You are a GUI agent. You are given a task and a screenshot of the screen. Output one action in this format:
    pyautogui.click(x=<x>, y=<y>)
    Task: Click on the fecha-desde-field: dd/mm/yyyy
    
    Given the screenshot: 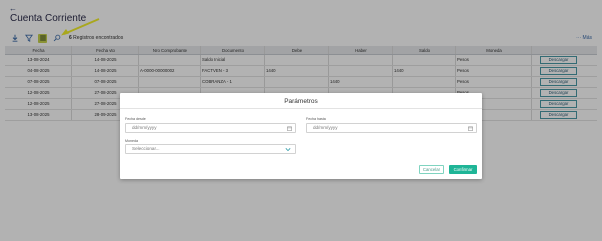 What is the action you would take?
    pyautogui.click(x=210, y=128)
    